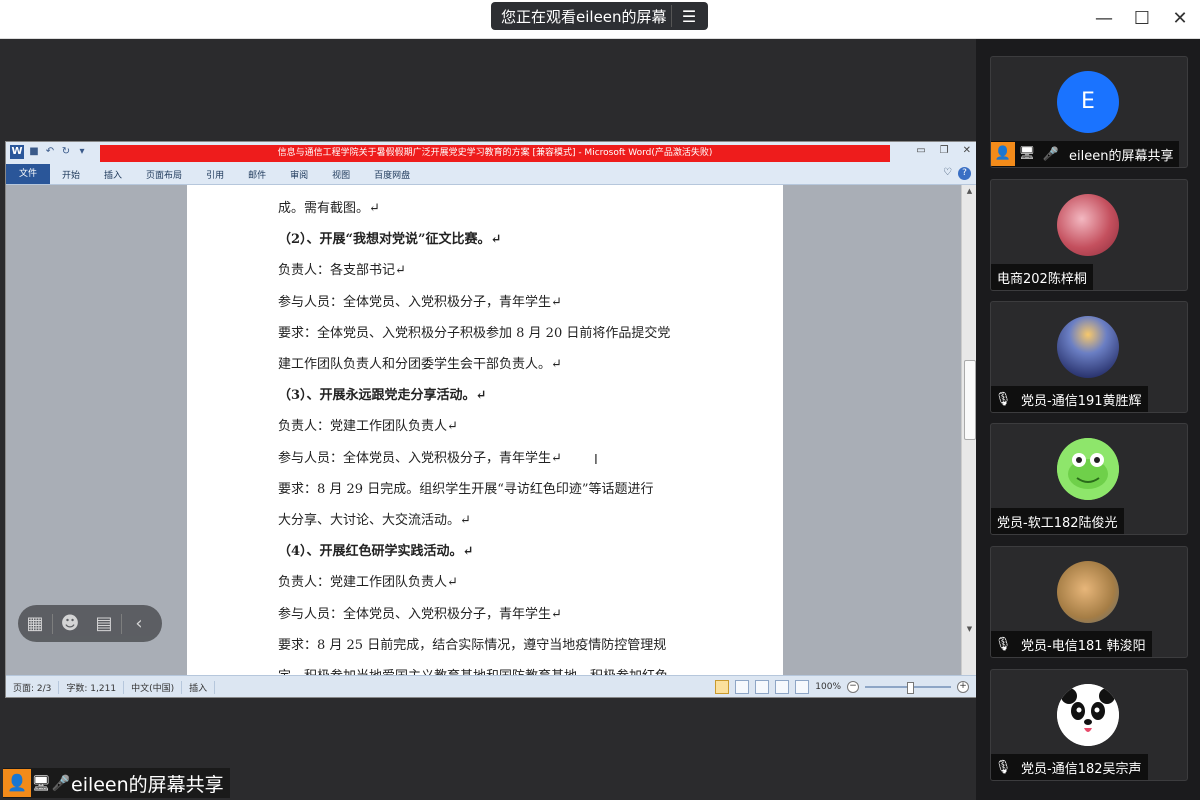 This screenshot has width=1200, height=800. What do you see at coordinates (147, 784) in the screenshot?
I see `sharer-name: eileen的屏幕共享` at bounding box center [147, 784].